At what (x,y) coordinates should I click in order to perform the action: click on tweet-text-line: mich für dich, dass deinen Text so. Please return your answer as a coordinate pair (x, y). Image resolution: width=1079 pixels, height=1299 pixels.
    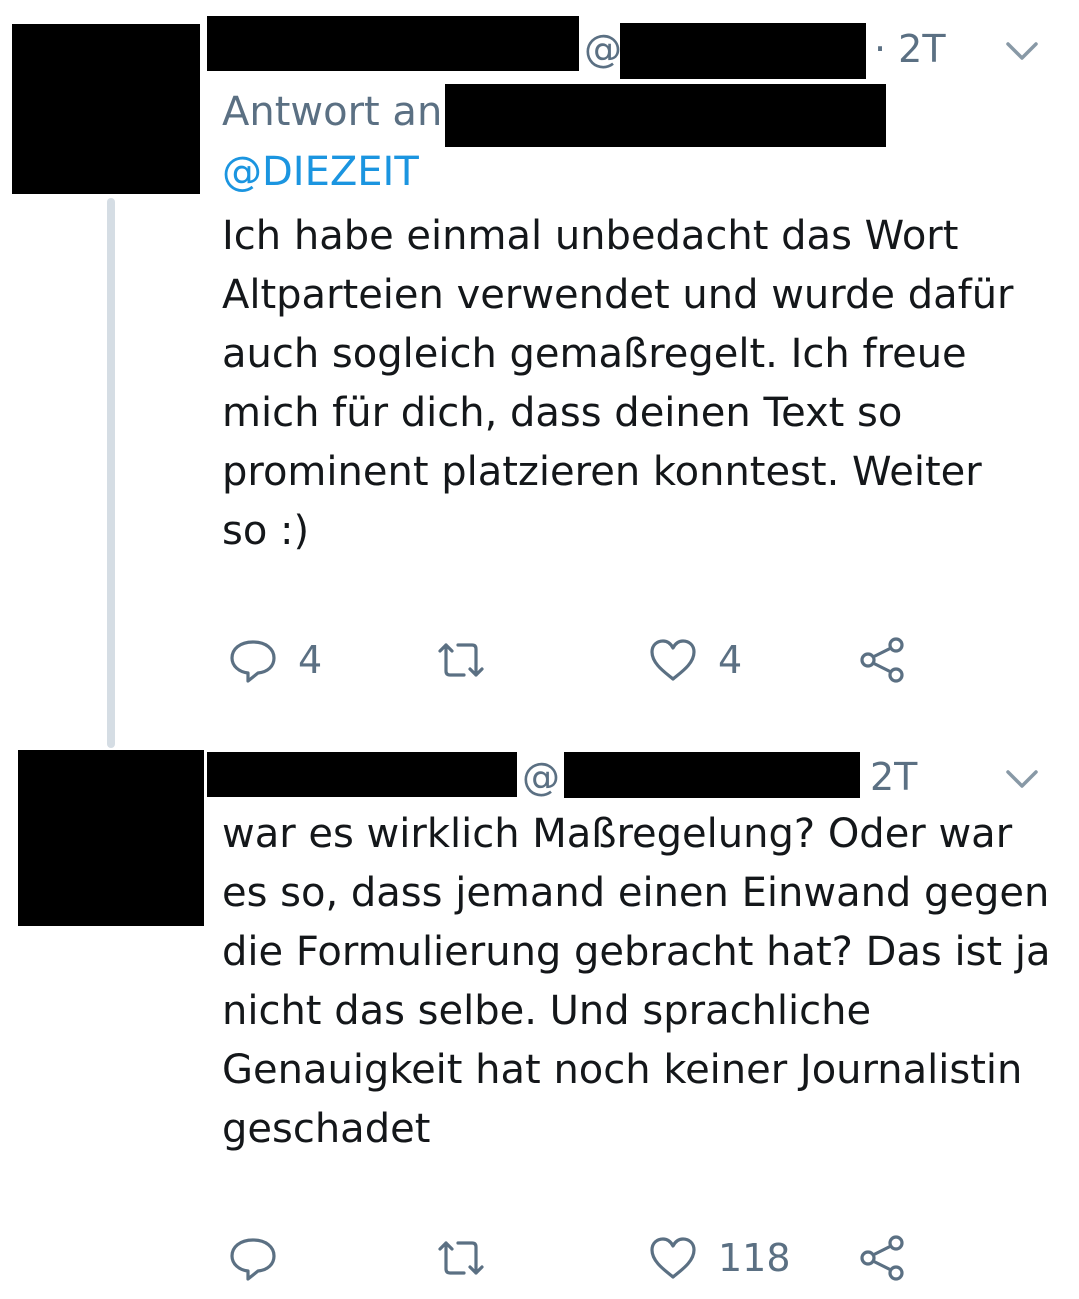
    Looking at the image, I should click on (562, 413).